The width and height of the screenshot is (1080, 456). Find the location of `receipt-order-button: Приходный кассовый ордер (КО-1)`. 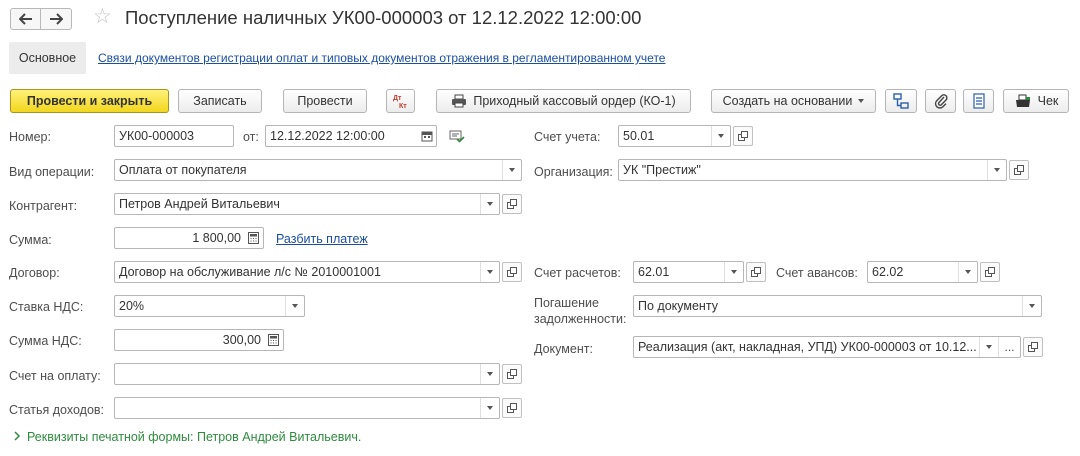

receipt-order-button: Приходный кассовый ордер (КО-1) is located at coordinates (563, 101).